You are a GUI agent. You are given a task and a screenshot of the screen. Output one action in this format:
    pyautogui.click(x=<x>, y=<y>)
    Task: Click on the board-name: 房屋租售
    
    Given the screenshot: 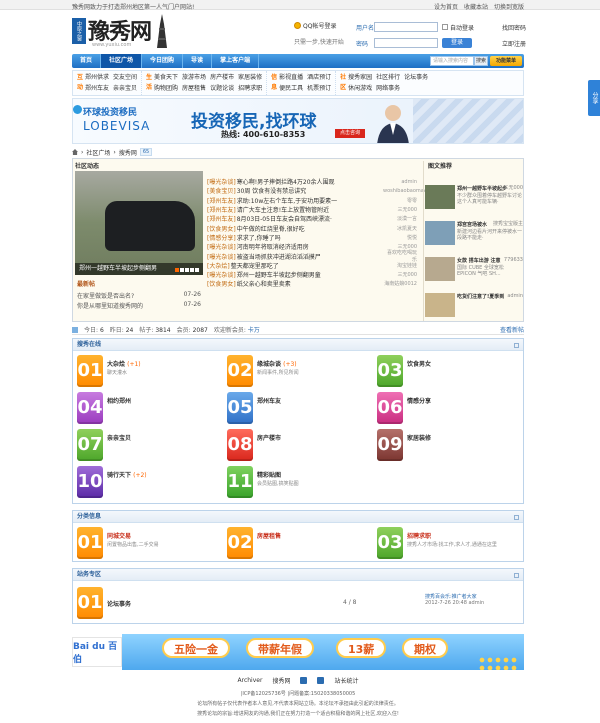 What is the action you would take?
    pyautogui.click(x=269, y=535)
    